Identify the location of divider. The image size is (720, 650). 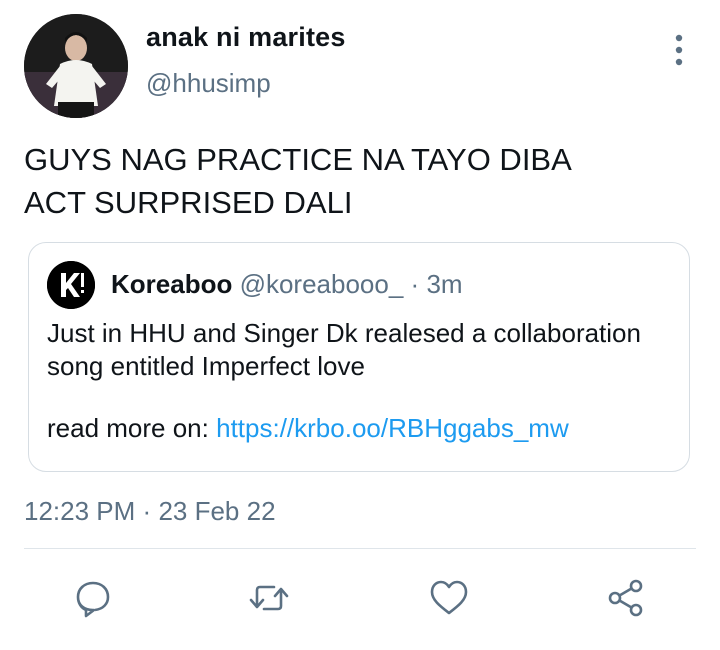
(360, 548).